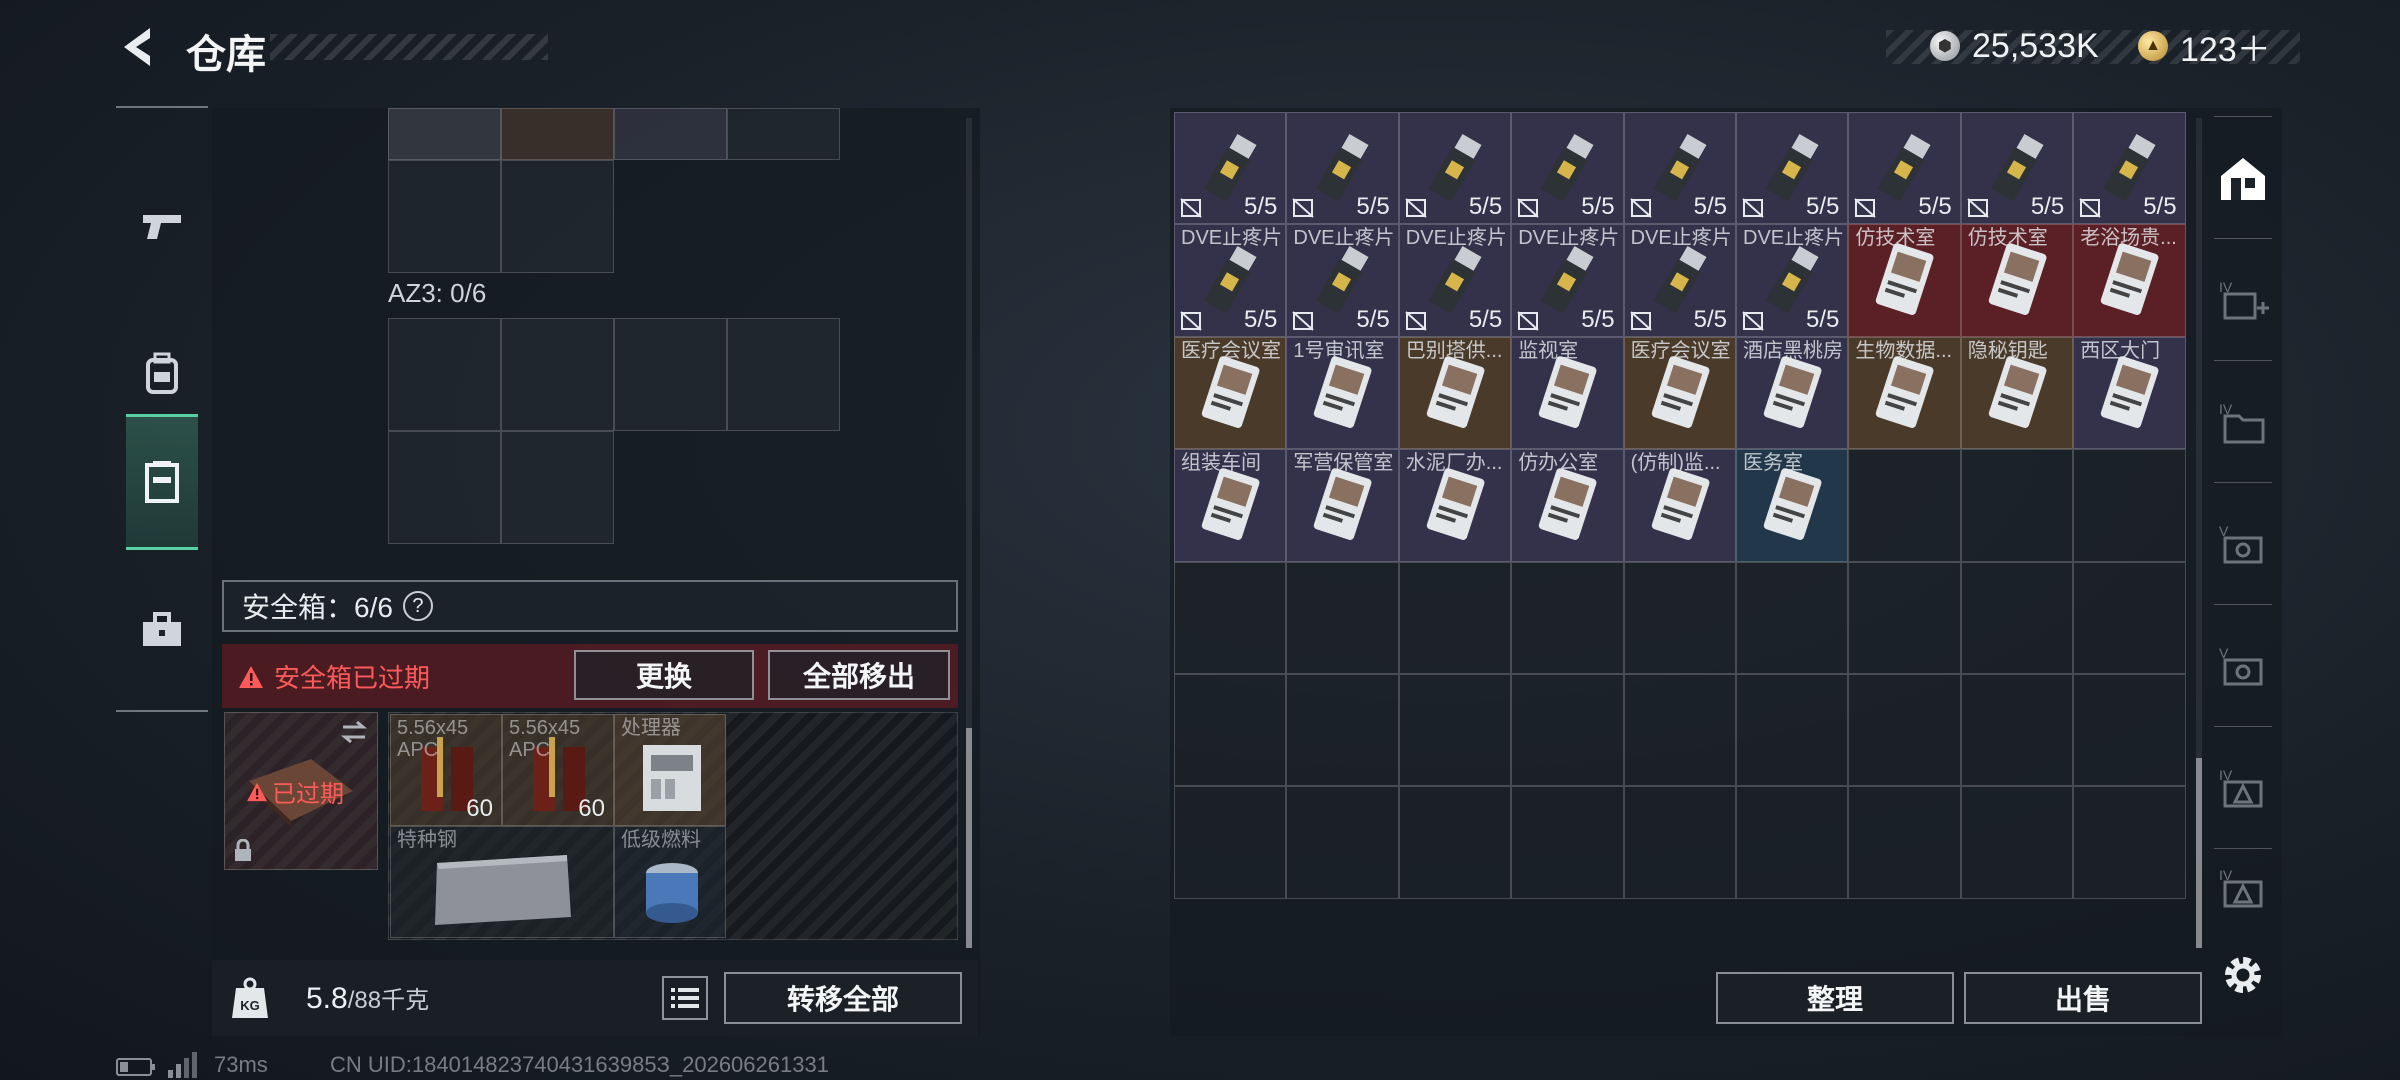 This screenshot has width=2400, height=1080. Describe the element at coordinates (2204, 46) in the screenshot. I see `currency-gold: ▲ 123＋` at that location.